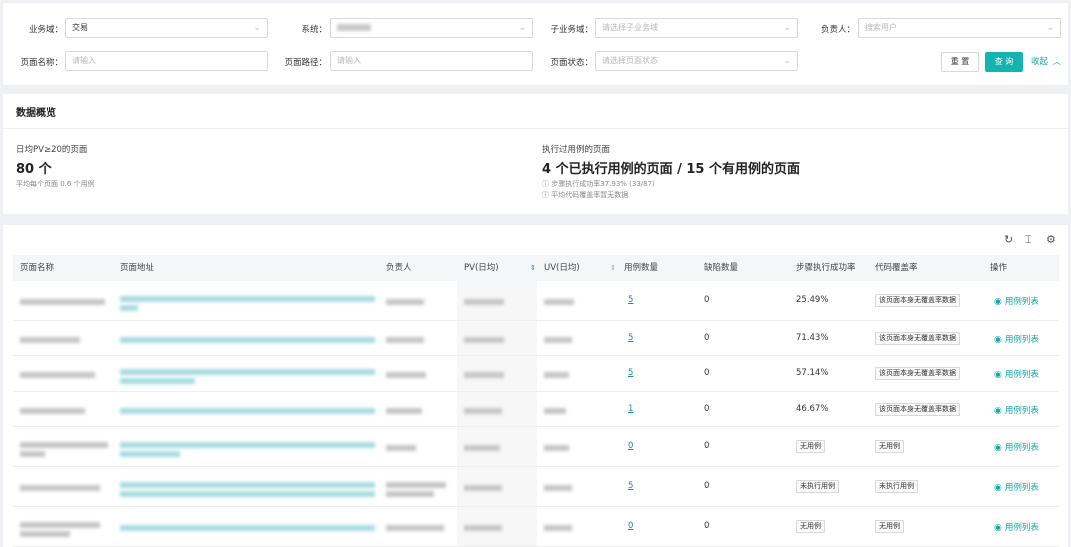 Image resolution: width=1071 pixels, height=547 pixels. What do you see at coordinates (1008, 239) in the screenshot?
I see `refresh-icon: ↻` at bounding box center [1008, 239].